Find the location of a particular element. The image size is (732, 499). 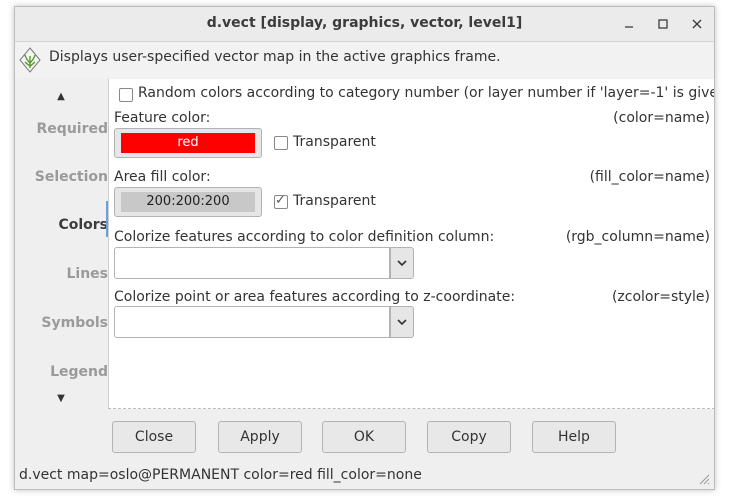

fill-color-picker: 200:200:200 is located at coordinates (188, 202).